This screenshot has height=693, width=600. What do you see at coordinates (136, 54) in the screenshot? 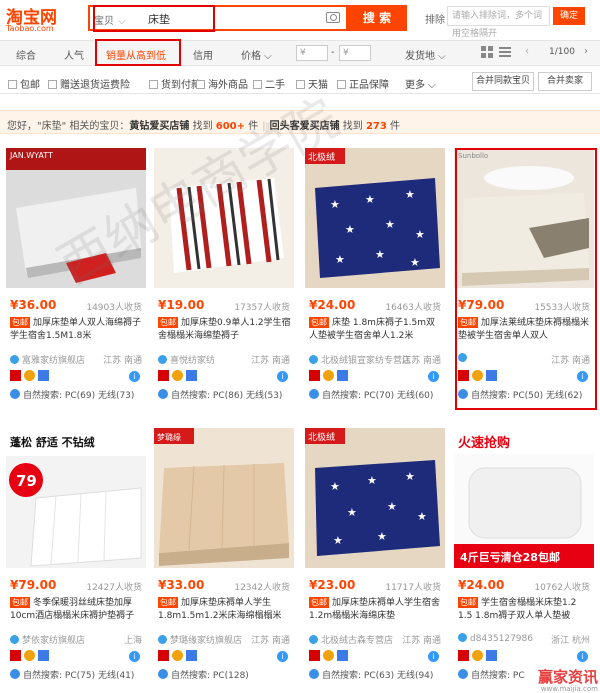
I see `sort-sales-desc: 销量从高到低` at bounding box center [136, 54].